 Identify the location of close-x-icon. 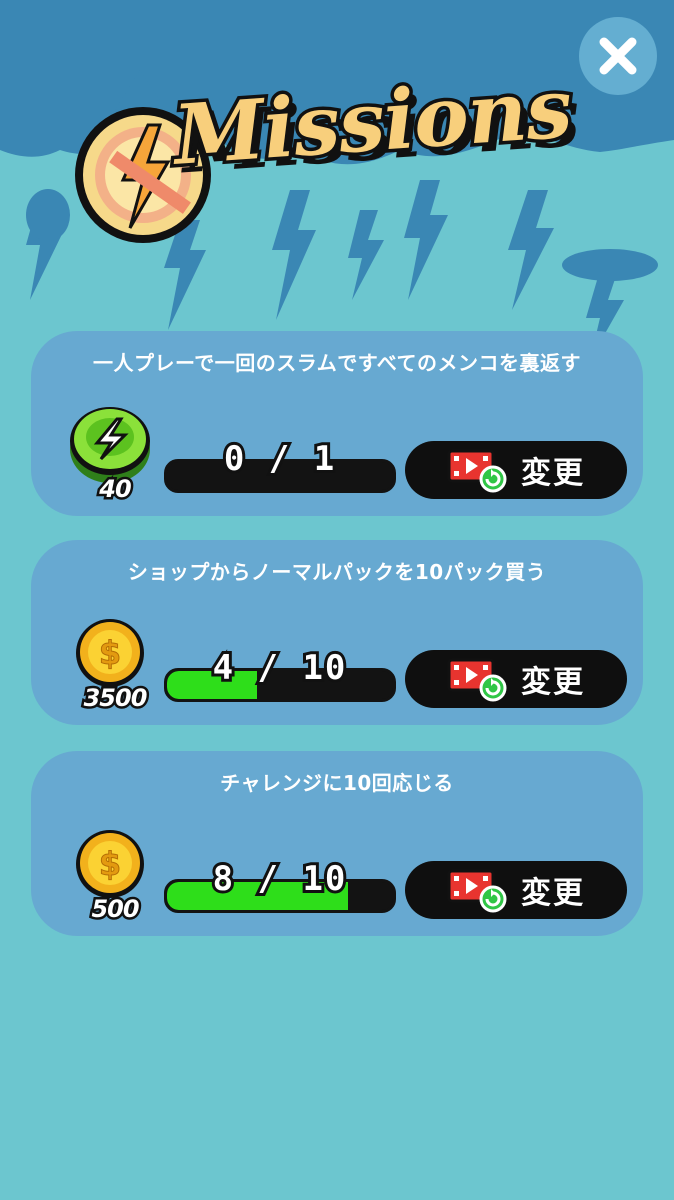
(618, 56).